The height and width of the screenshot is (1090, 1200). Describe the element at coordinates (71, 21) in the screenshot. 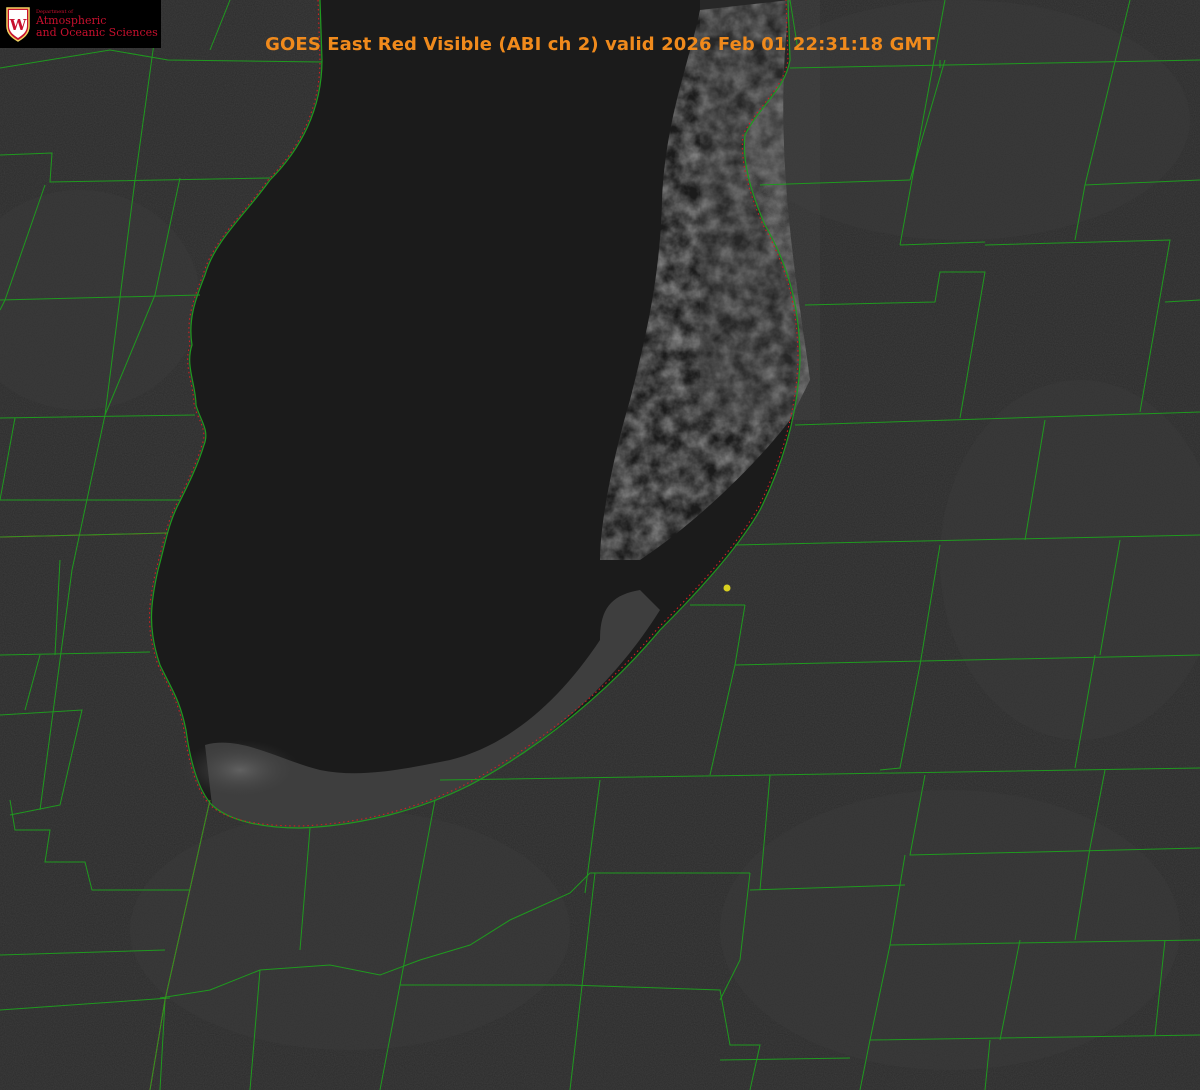

I see `logo-line-1: Atmospheric` at that location.